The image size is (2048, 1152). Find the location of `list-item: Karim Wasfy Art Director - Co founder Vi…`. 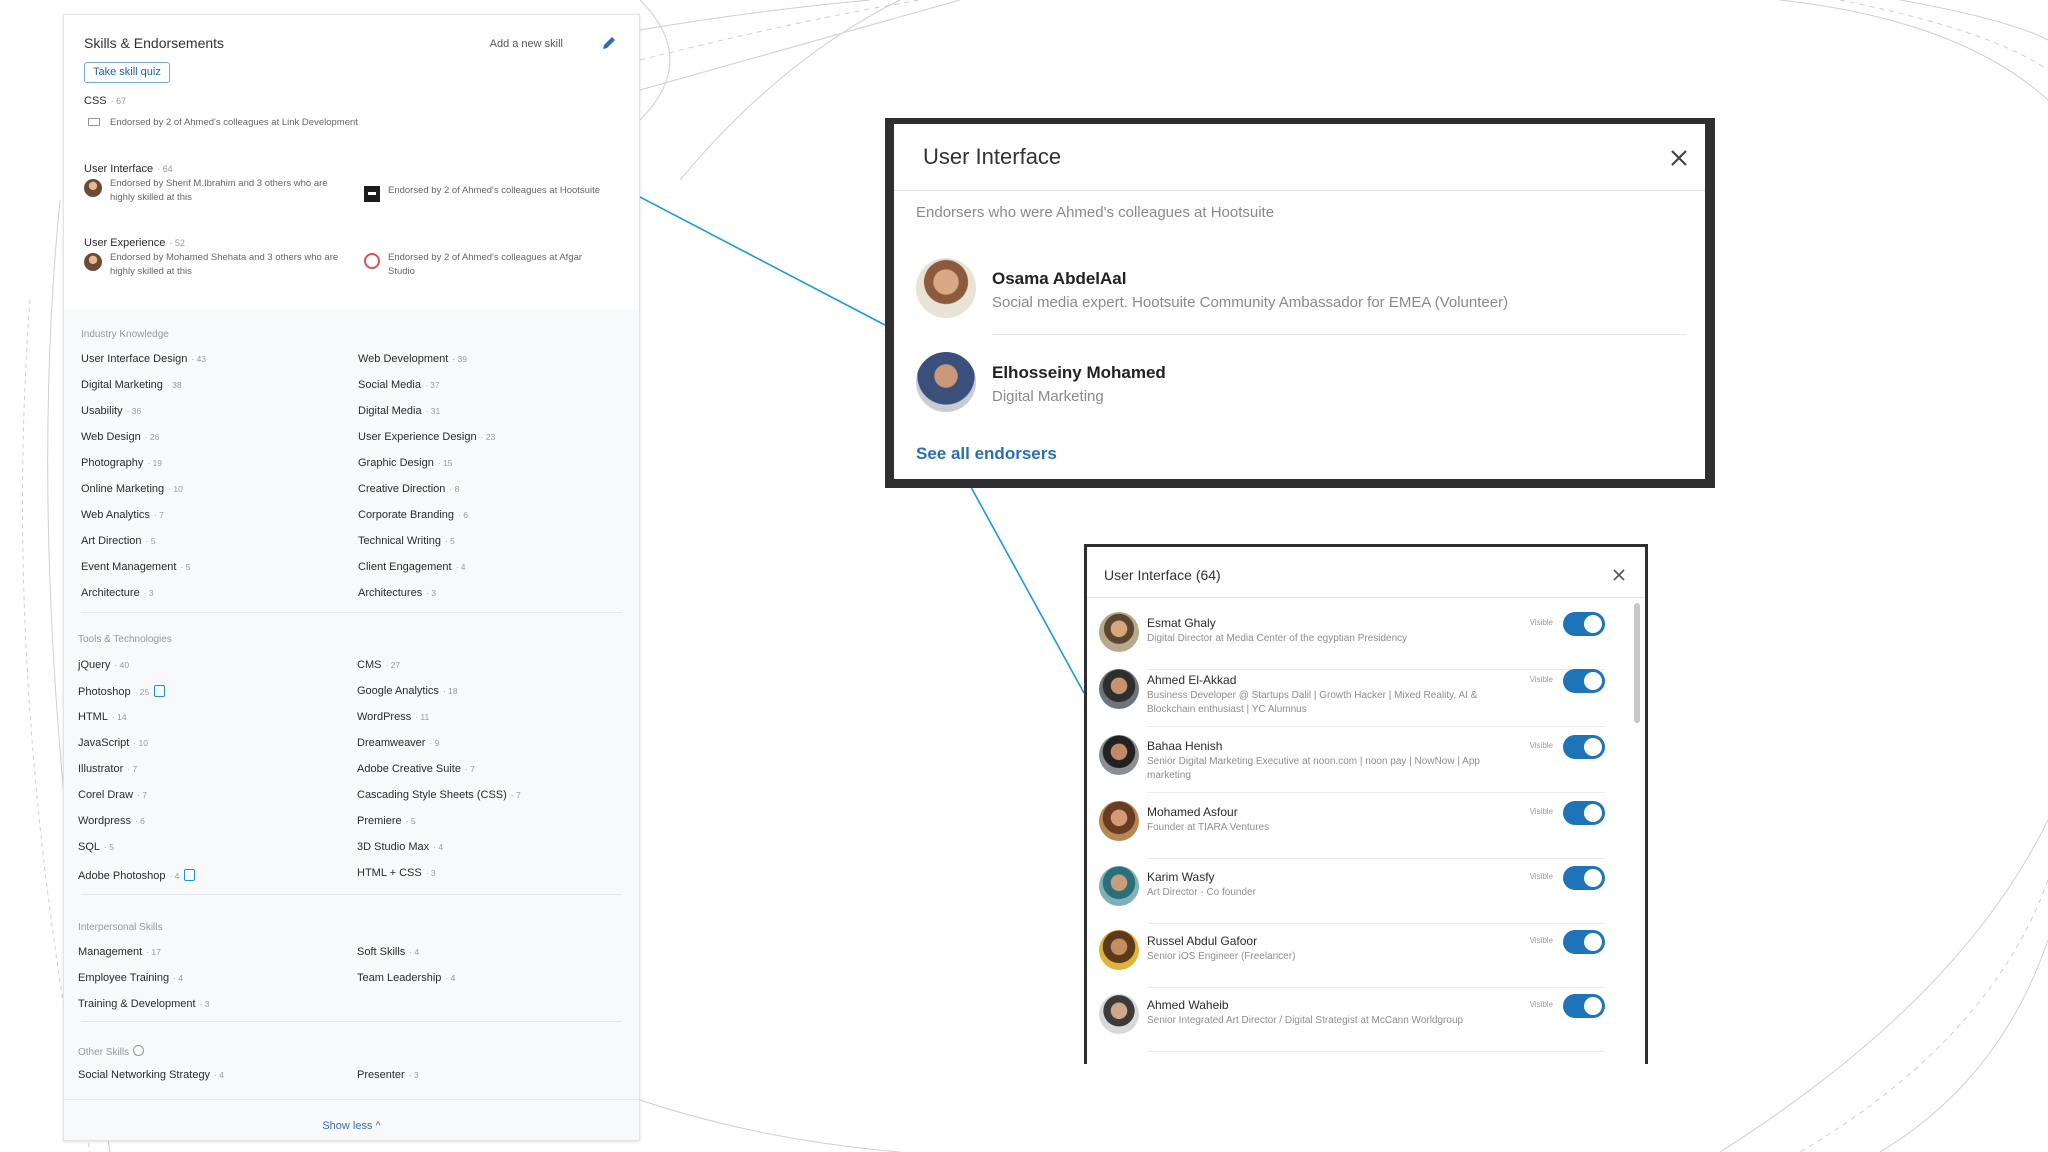

list-item: Karim Wasfy Art Director - Co founder Vi… is located at coordinates (1357, 893).